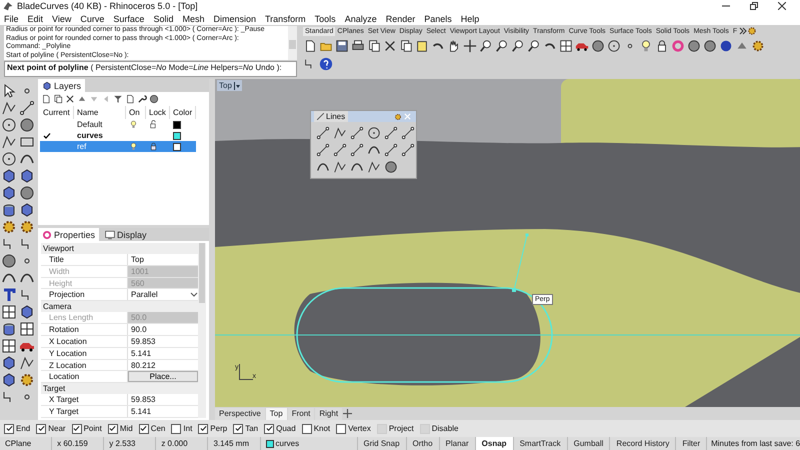  What do you see at coordinates (342, 46) in the screenshot?
I see `save-icon` at bounding box center [342, 46].